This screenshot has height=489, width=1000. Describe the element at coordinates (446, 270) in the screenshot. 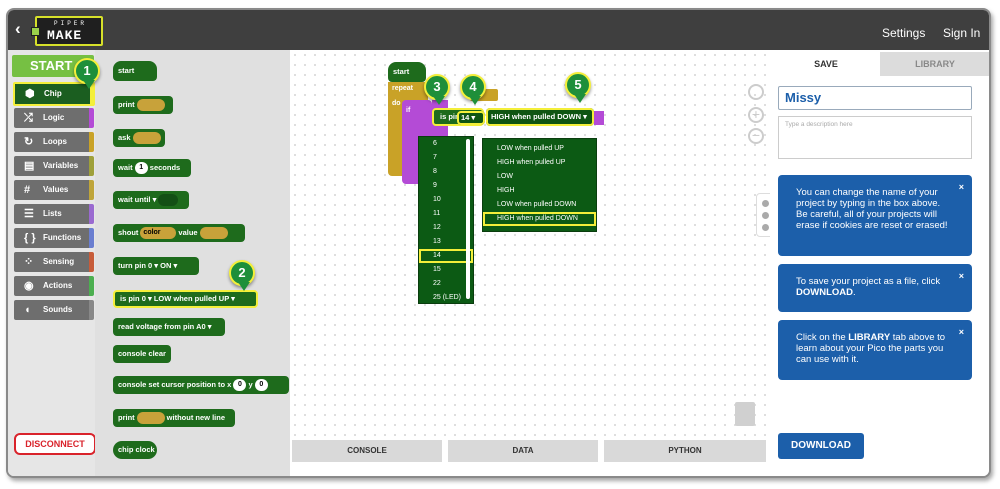

I see `pin-option: 15` at that location.